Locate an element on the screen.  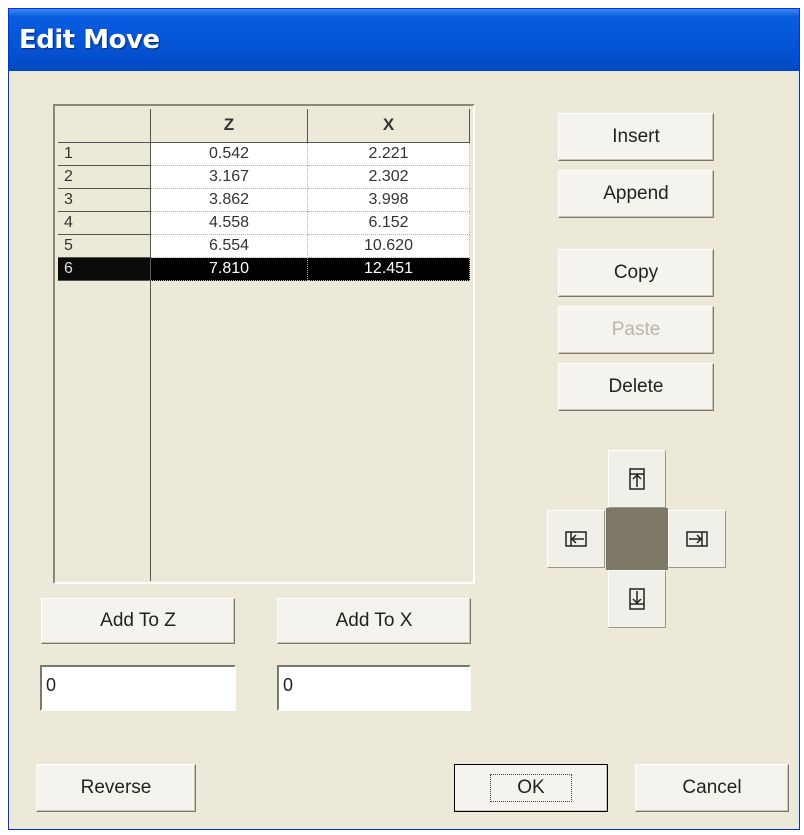
add-to-x-button: Add To X is located at coordinates (374, 621).